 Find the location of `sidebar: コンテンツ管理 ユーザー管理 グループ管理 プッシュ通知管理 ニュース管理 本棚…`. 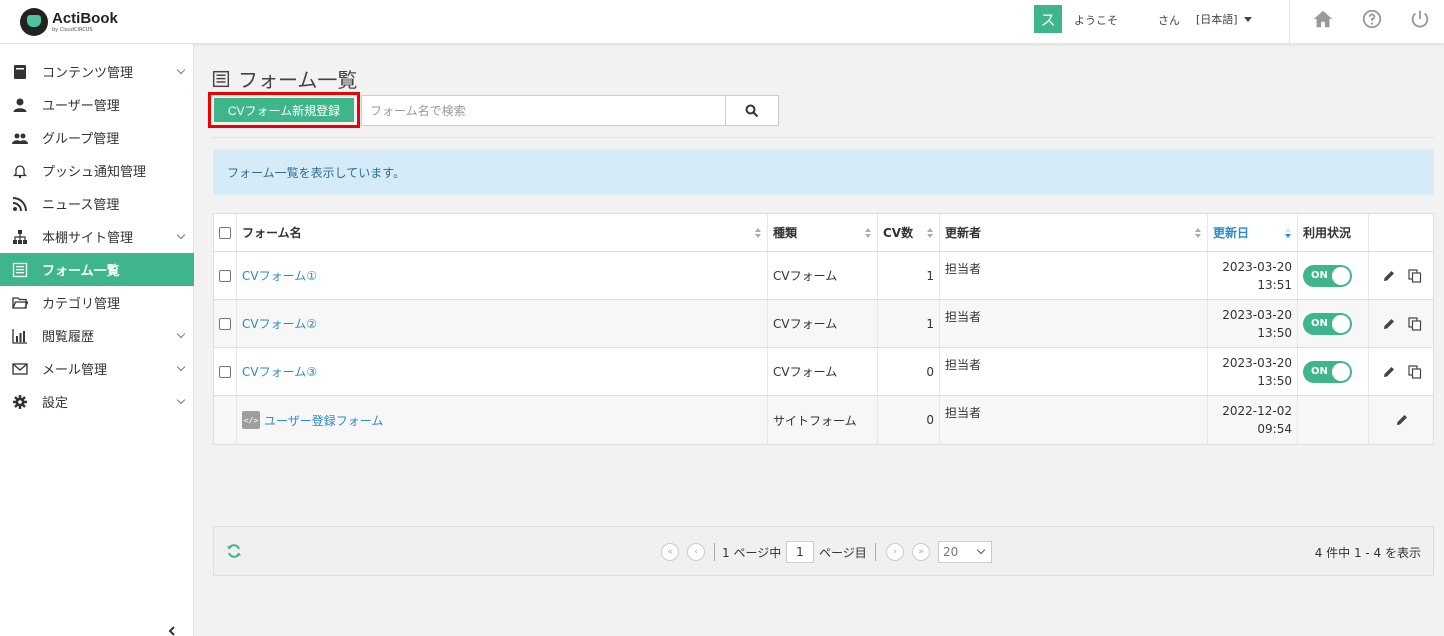

sidebar: コンテンツ管理 ユーザー管理 グループ管理 プッシュ通知管理 ニュース管理 本棚… is located at coordinates (97, 340).